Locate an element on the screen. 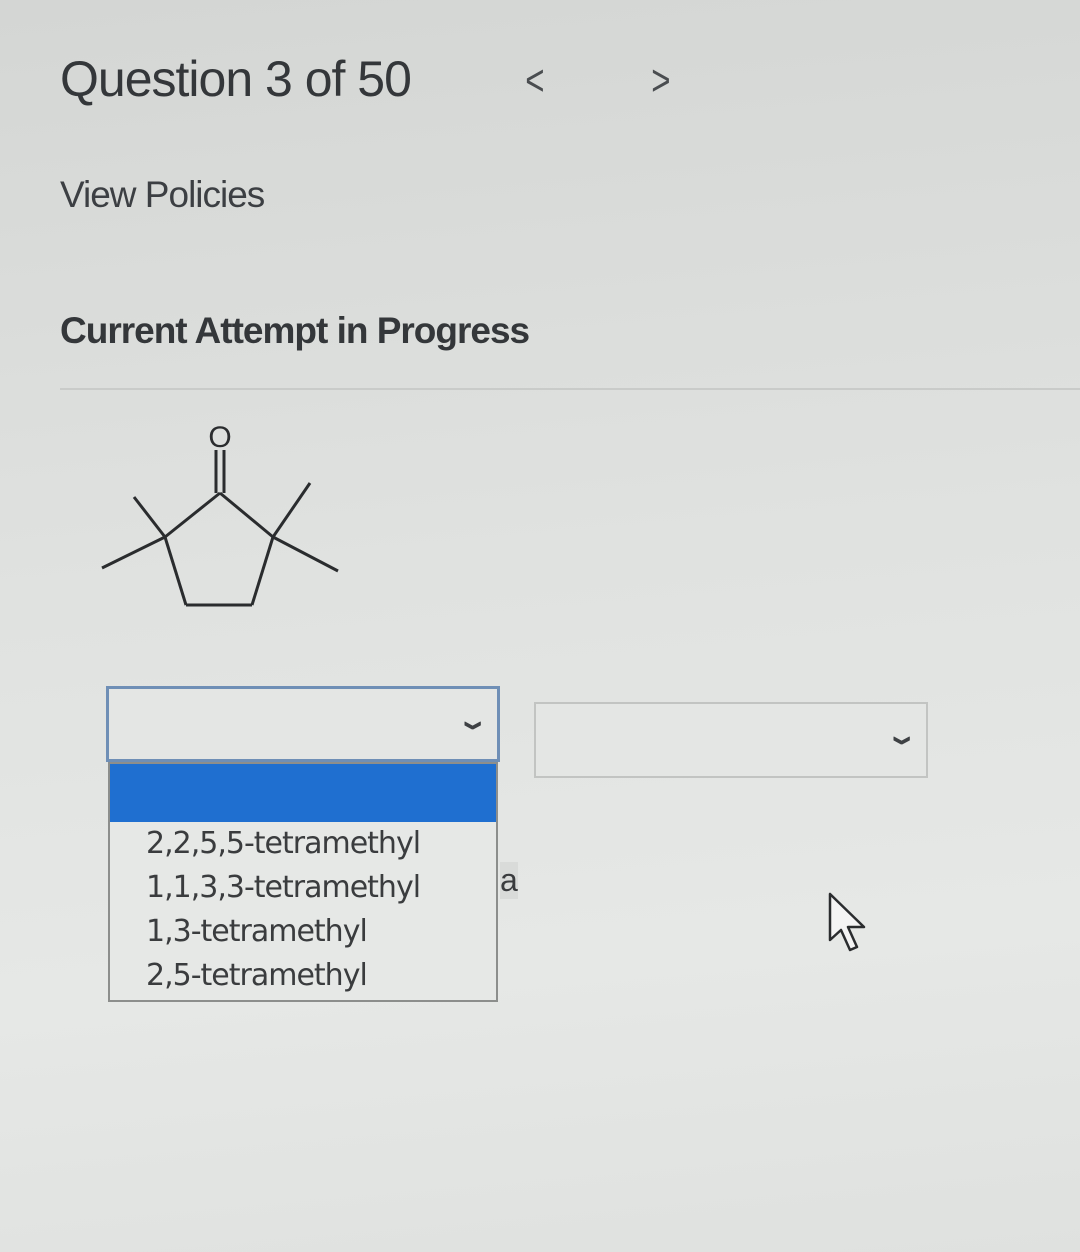 This screenshot has height=1252, width=1080. parent-name-select: › is located at coordinates (731, 740).